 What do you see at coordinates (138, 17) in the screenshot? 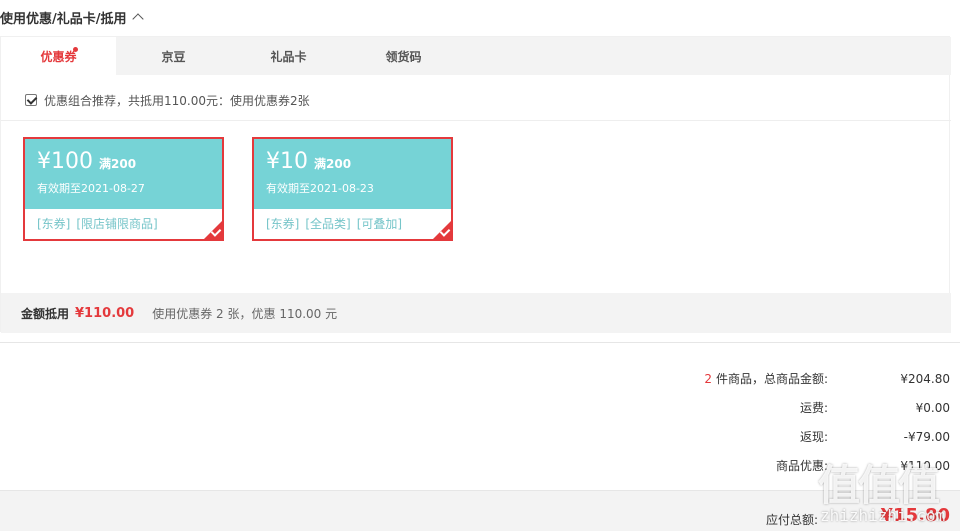
I see `chevron-up-icon` at bounding box center [138, 17].